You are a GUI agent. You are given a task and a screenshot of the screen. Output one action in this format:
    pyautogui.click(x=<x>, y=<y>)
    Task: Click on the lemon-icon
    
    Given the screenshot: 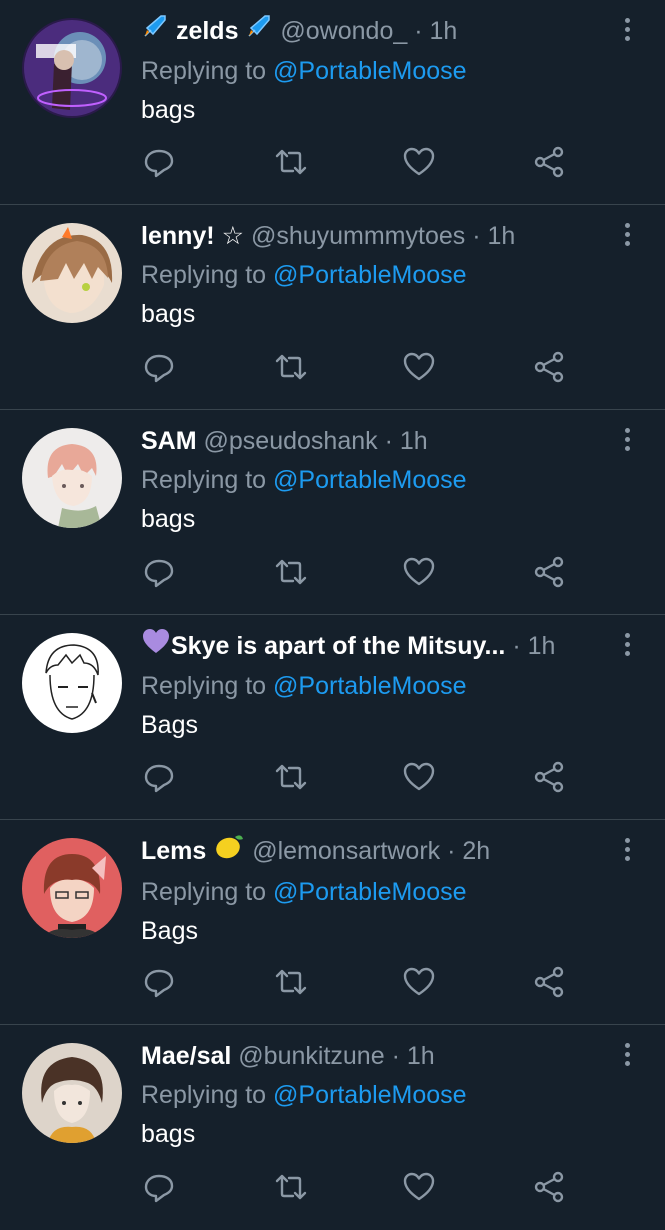 What is the action you would take?
    pyautogui.click(x=229, y=852)
    